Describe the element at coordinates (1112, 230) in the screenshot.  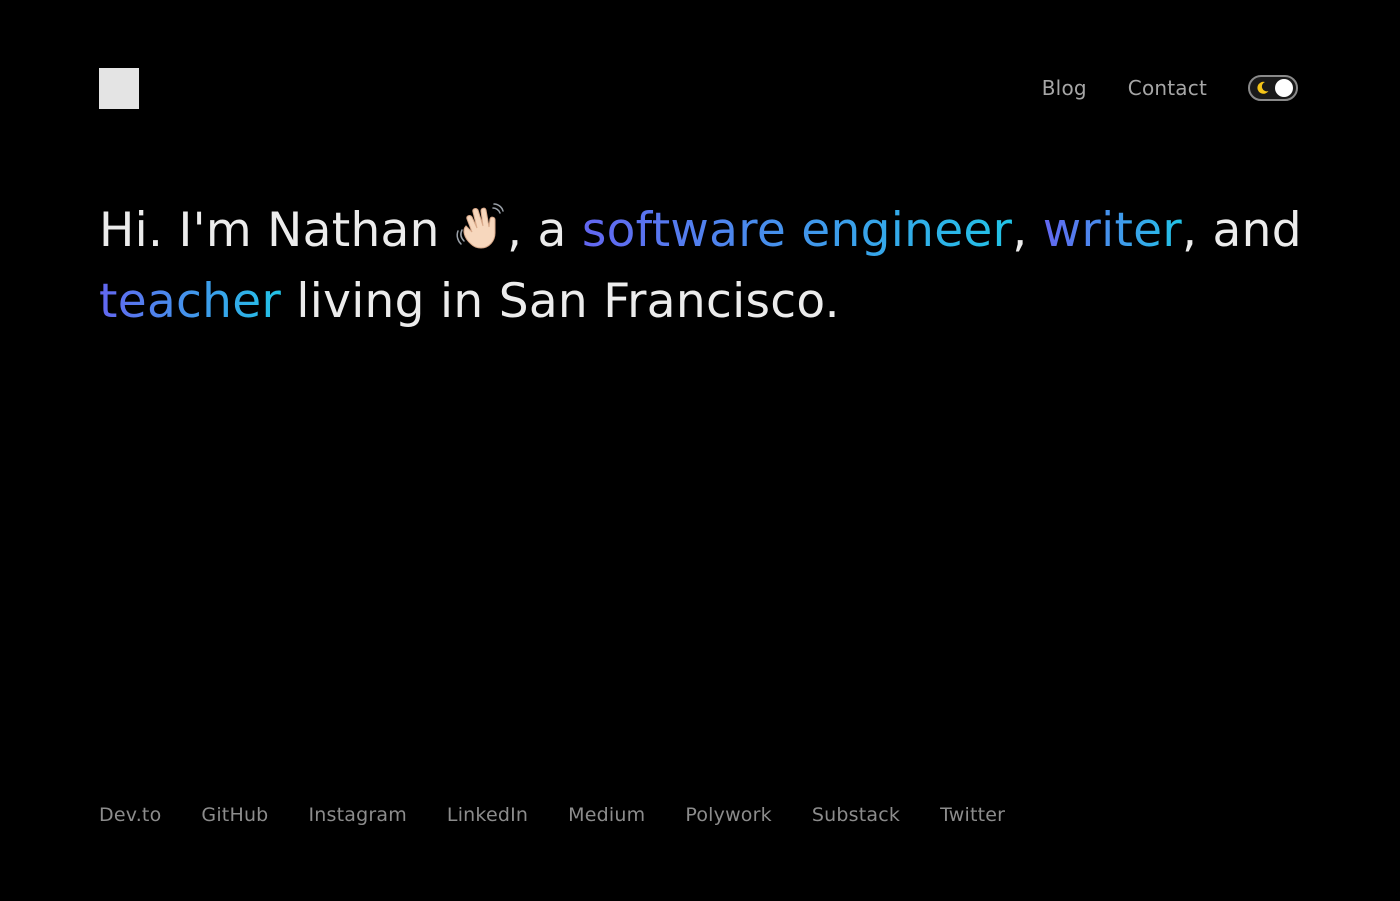
I see `role-writer: writer` at that location.